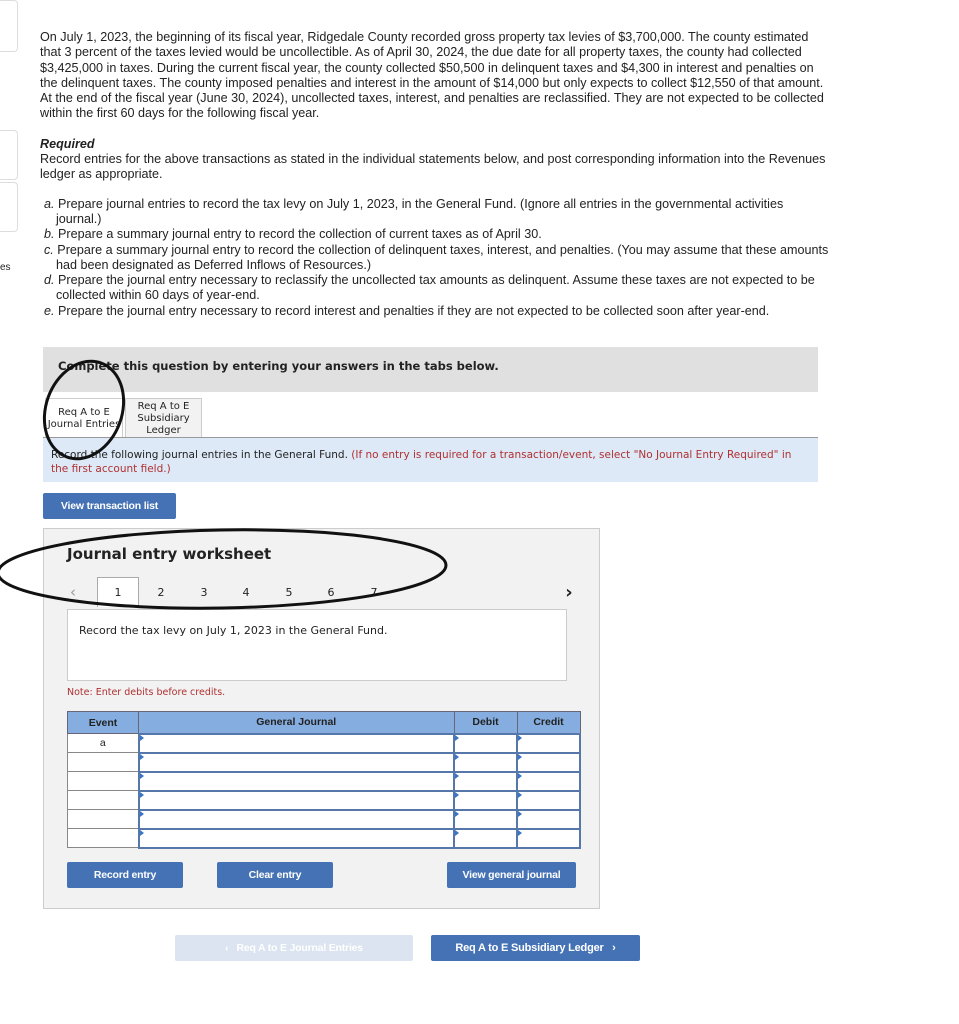  What do you see at coordinates (289, 592) in the screenshot?
I see `page-5: 5` at bounding box center [289, 592].